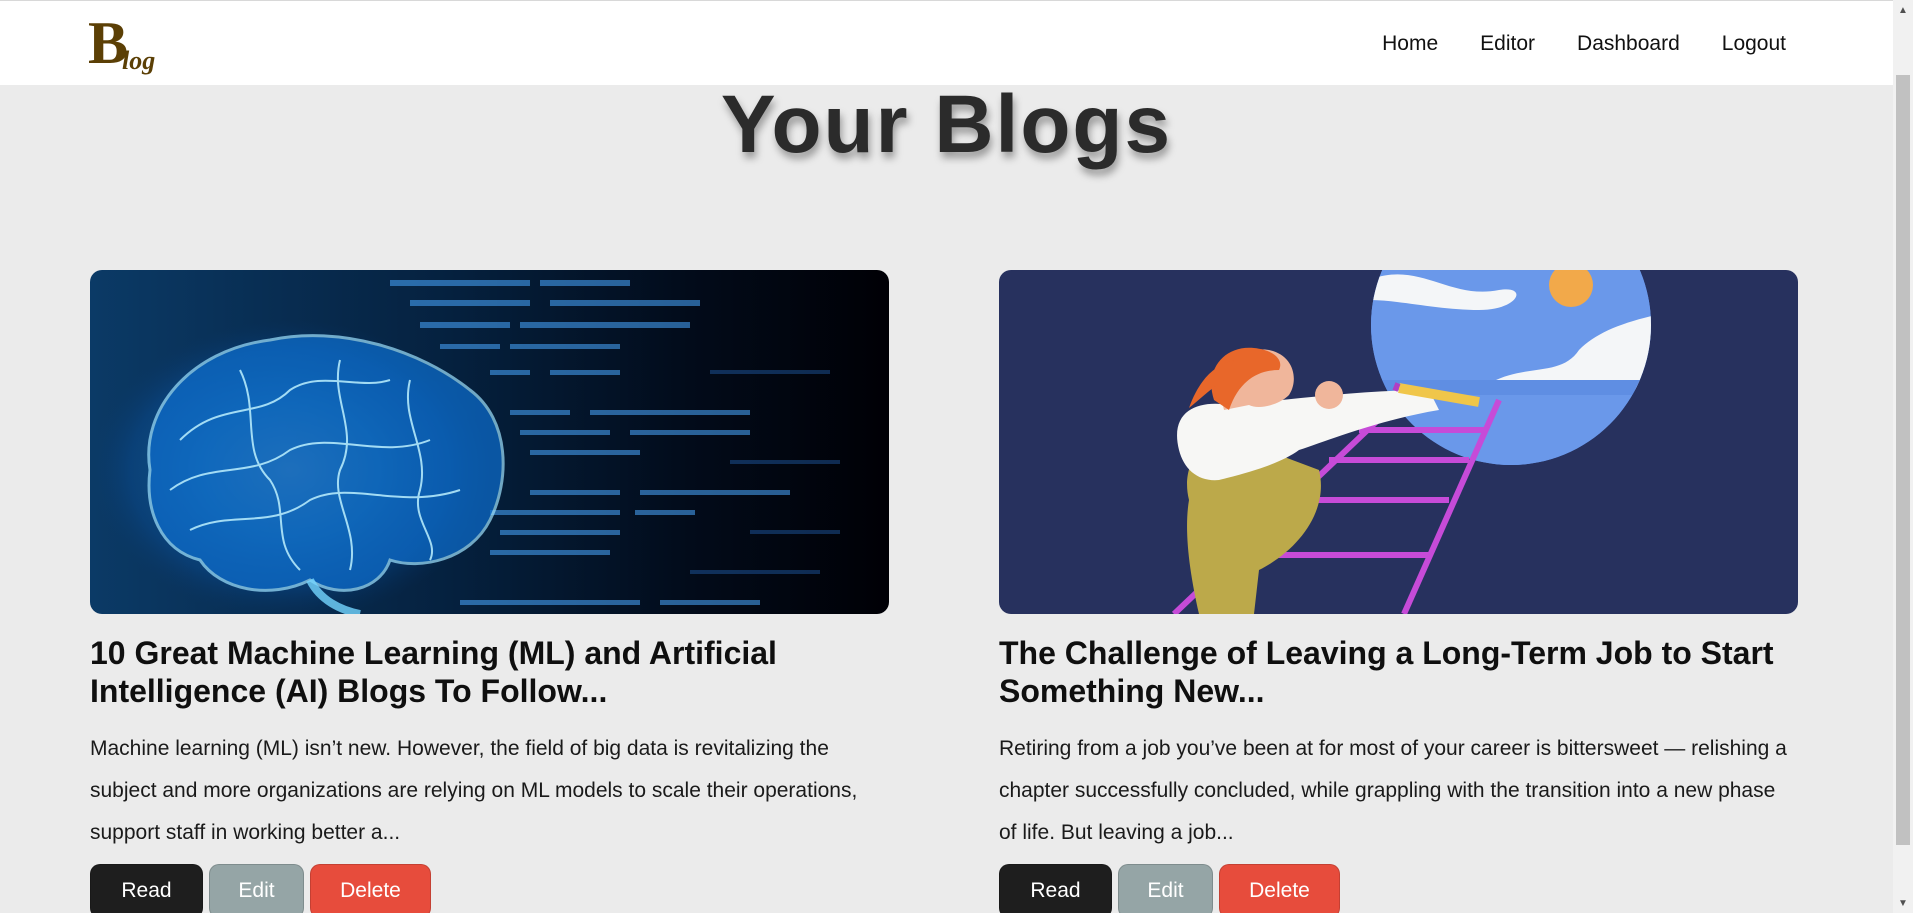  I want to click on logo-letter: B, so click(108, 43).